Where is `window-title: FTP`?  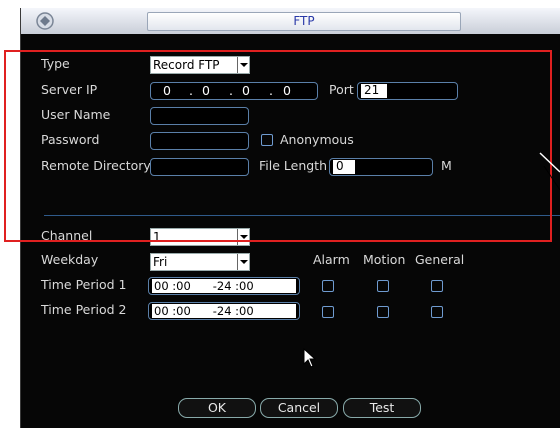 window-title: FTP is located at coordinates (304, 21).